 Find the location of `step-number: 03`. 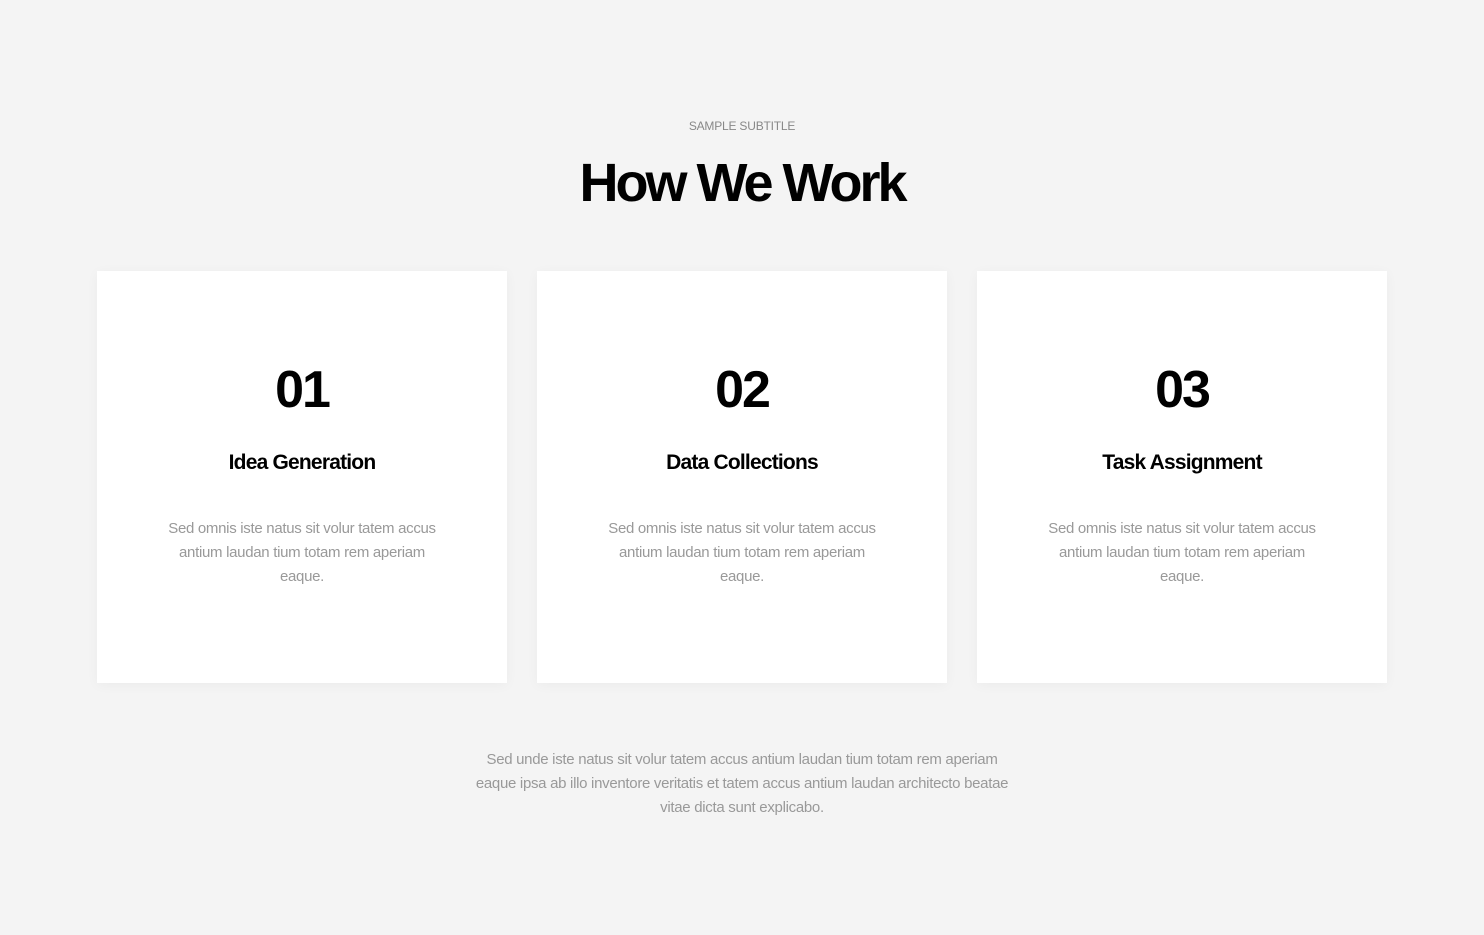

step-number: 03 is located at coordinates (1183, 390).